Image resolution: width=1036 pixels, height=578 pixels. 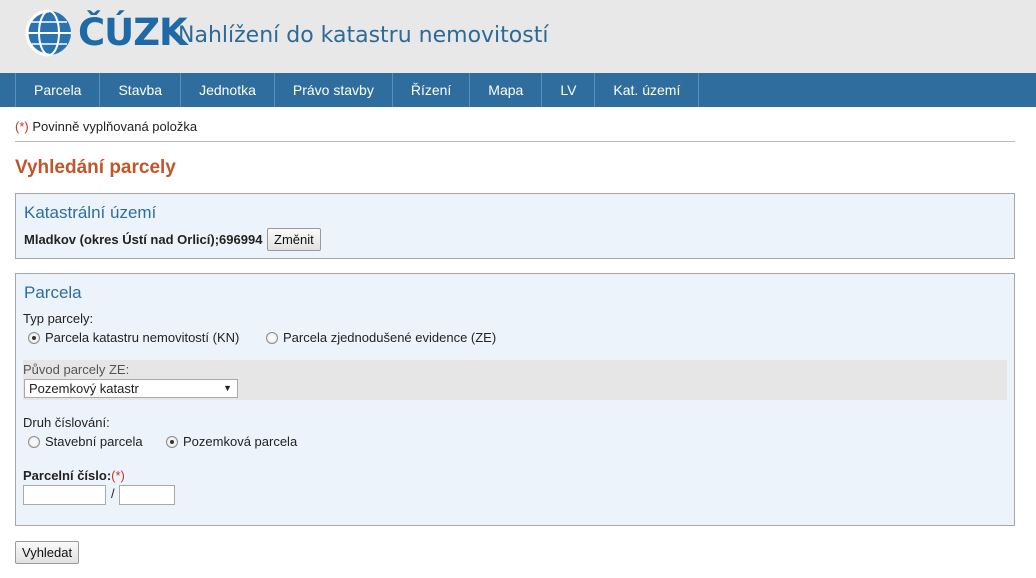 I want to click on ze-origin-select: Pozemkový katastr ▼, so click(x=131, y=388).